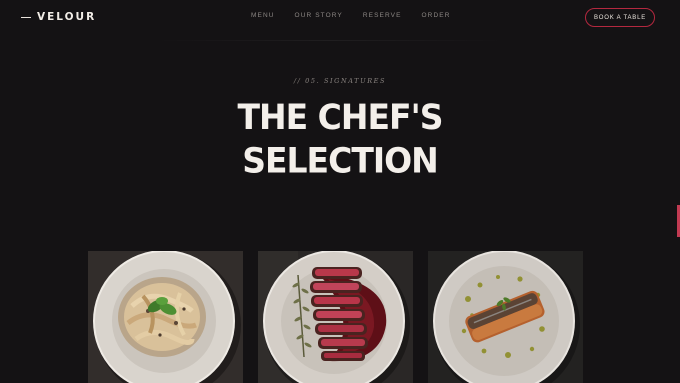 Image resolution: width=680 pixels, height=383 pixels. Describe the element at coordinates (340, 81) in the screenshot. I see `section-eyebrow: // 05. SIGNATURES` at that location.